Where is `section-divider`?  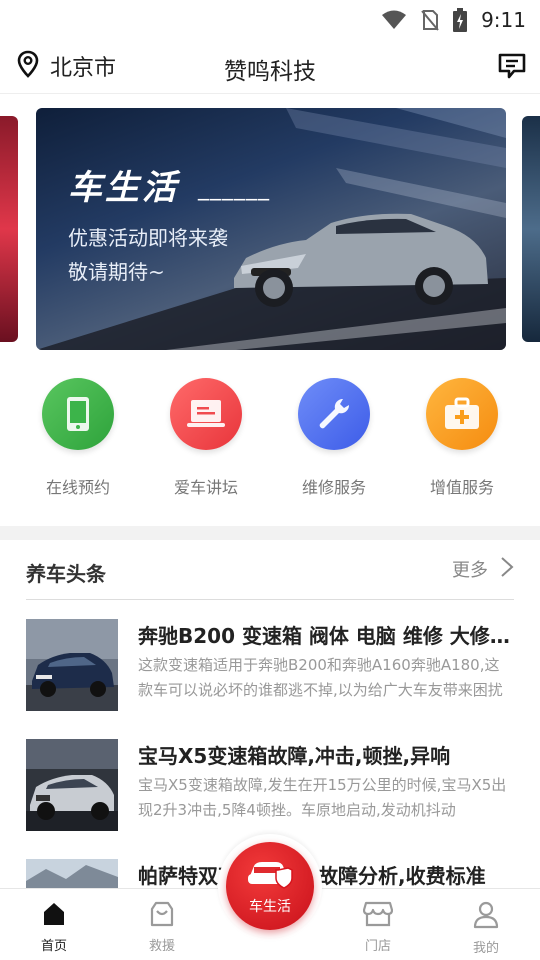
section-divider is located at coordinates (270, 533).